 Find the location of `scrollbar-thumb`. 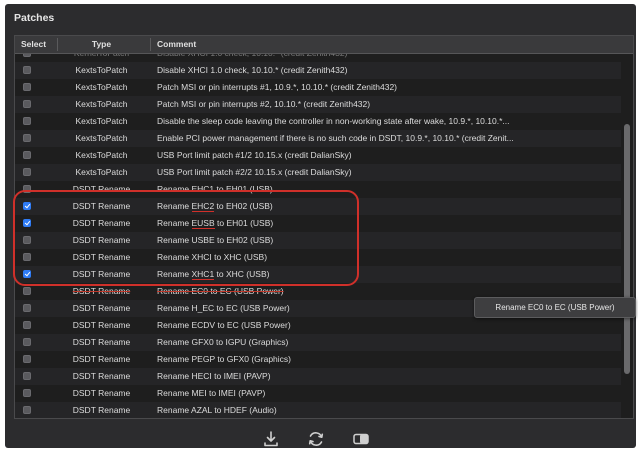

scrollbar-thumb is located at coordinates (627, 249).